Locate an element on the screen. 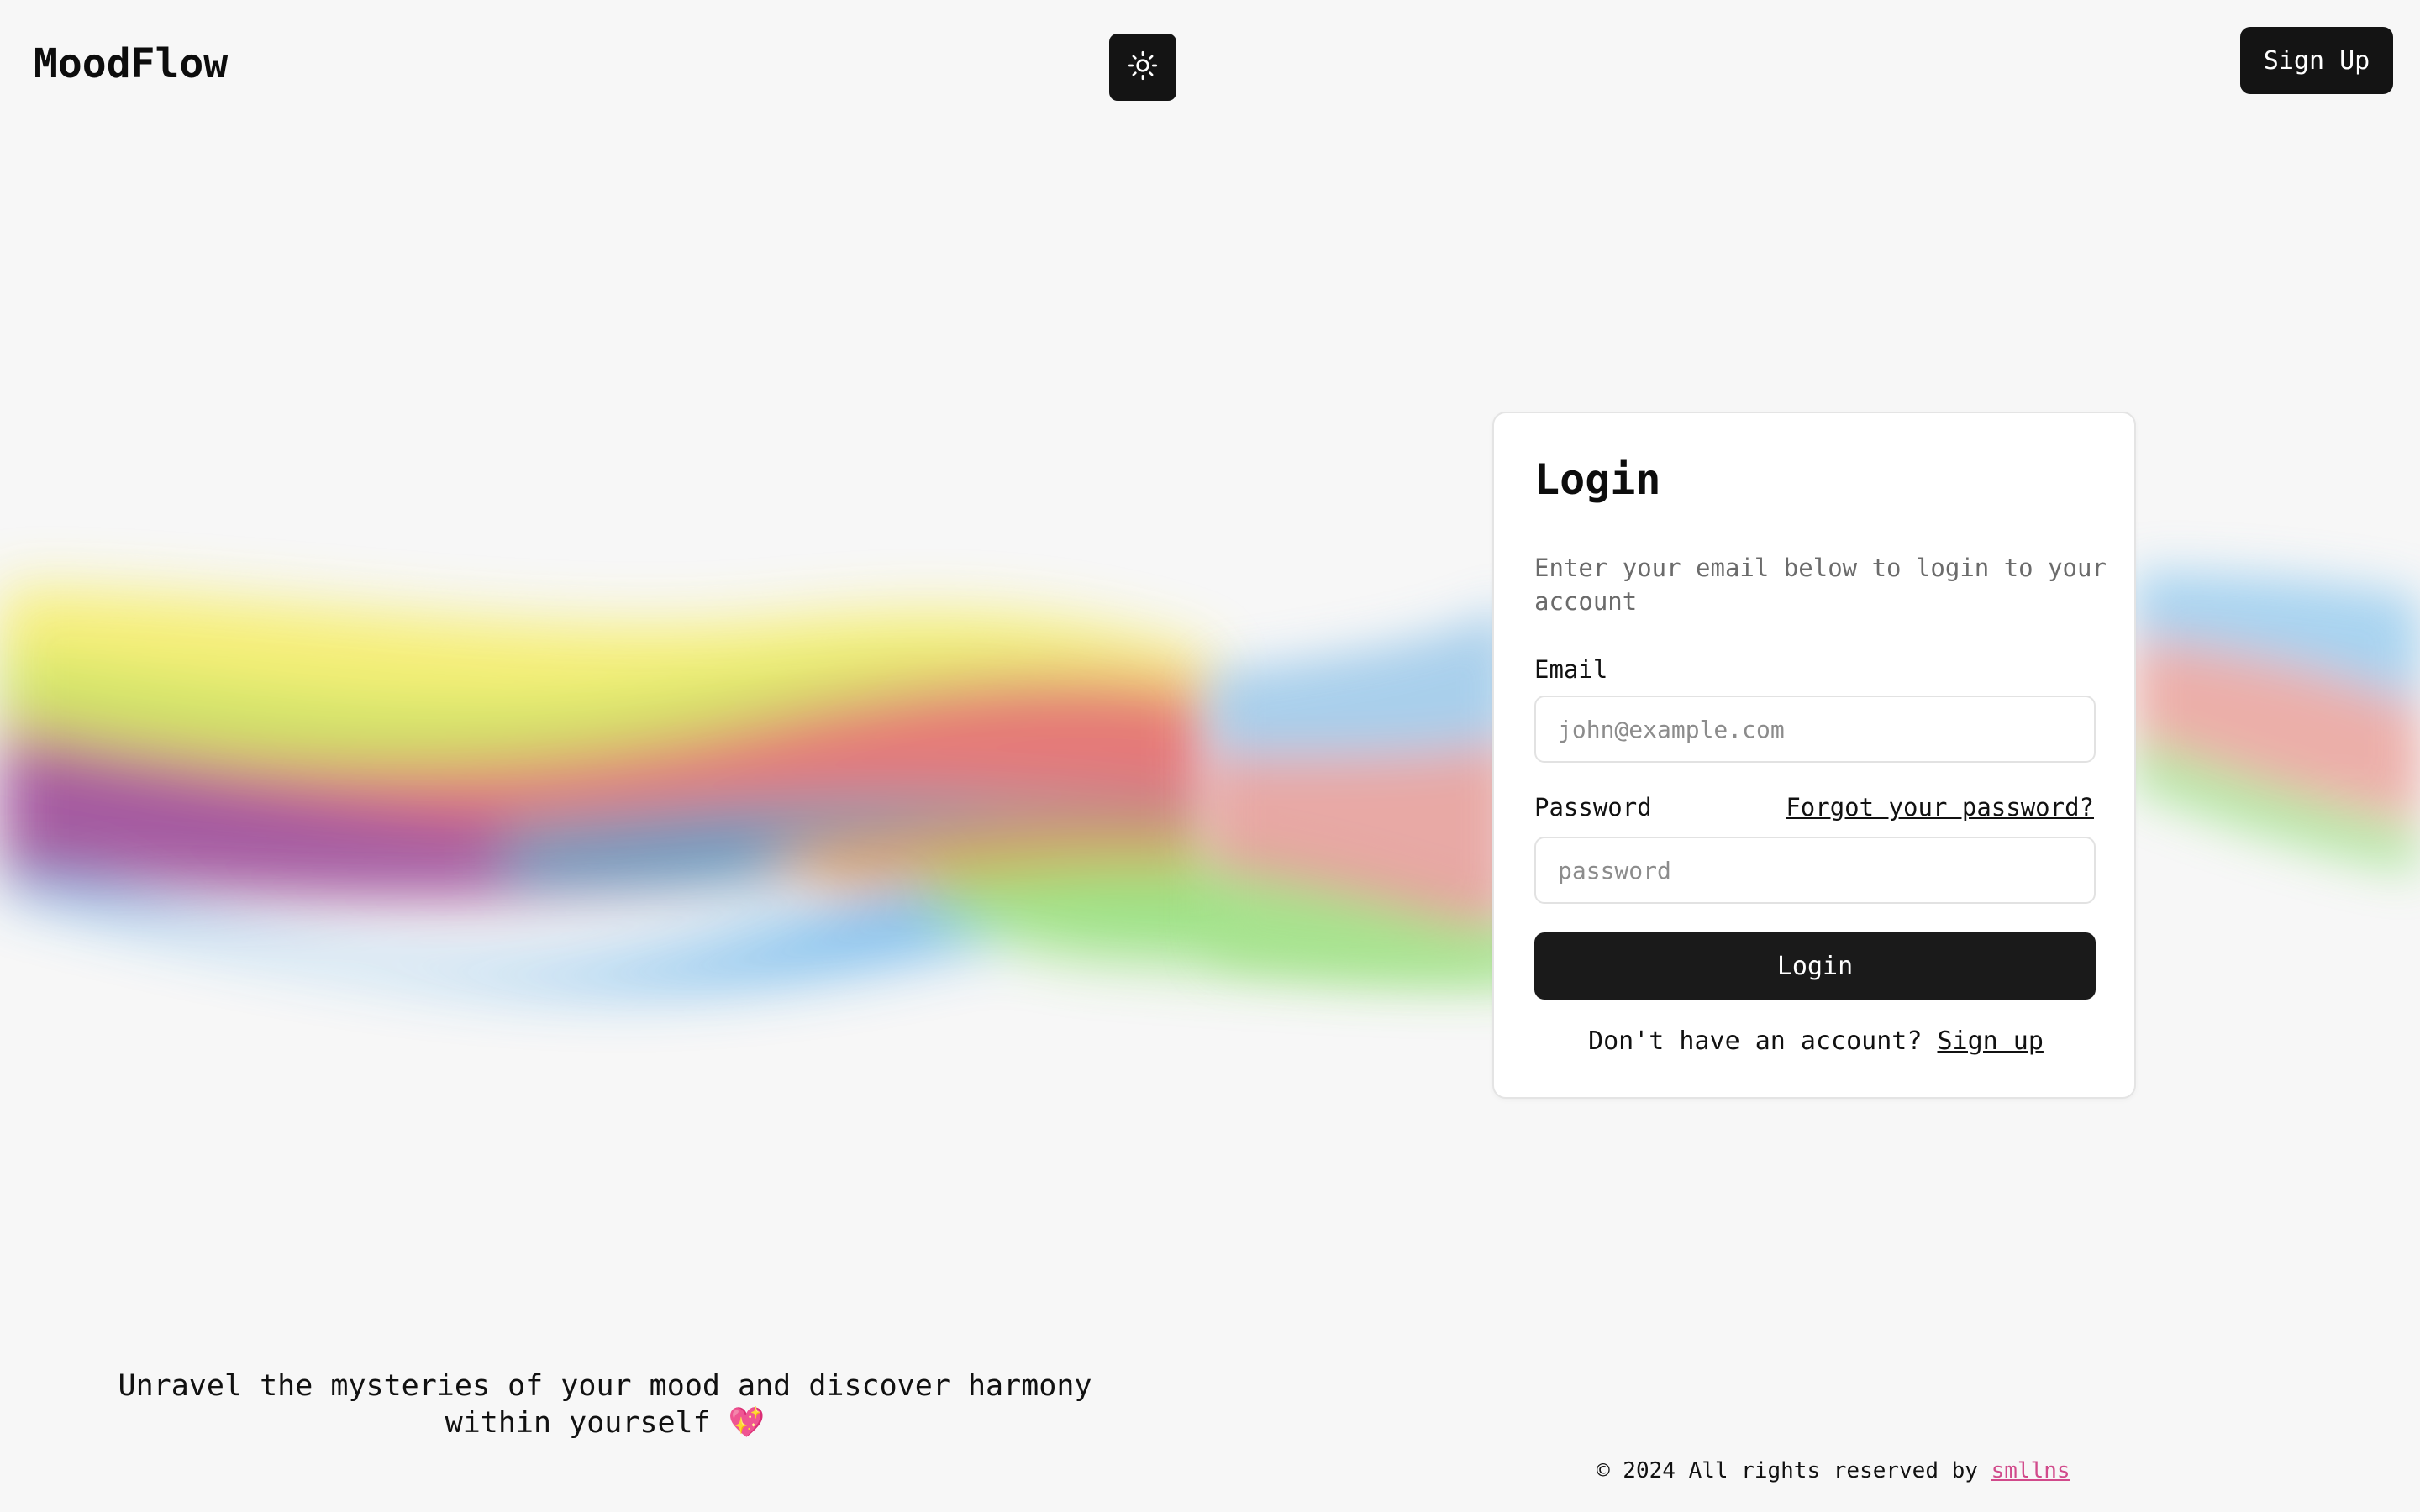 The width and height of the screenshot is (2420, 1512). signup-prompt: Don't have an account? Sign up is located at coordinates (1816, 1041).